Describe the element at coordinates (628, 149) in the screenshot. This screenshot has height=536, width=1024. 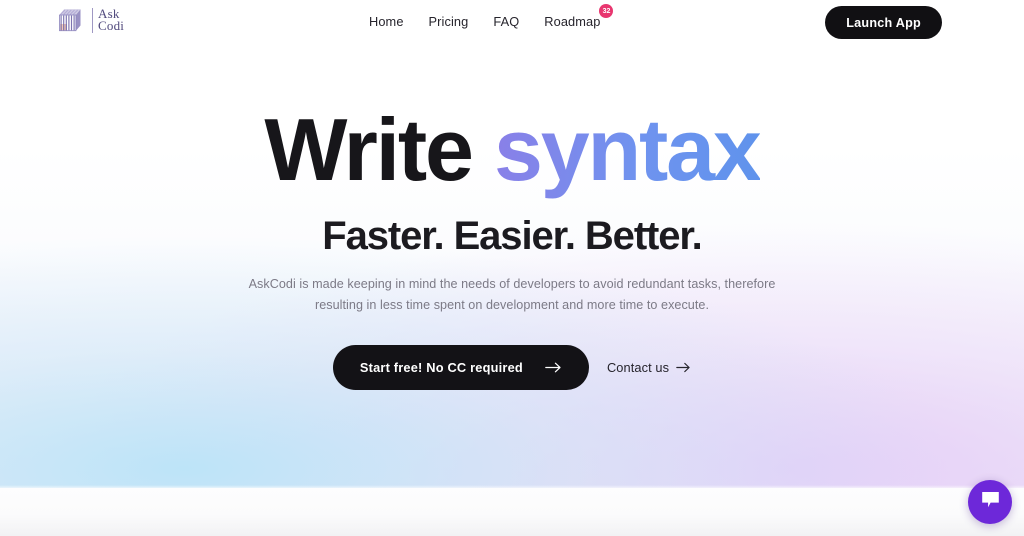
I see `hero-headline-gradient-word: syntax` at that location.